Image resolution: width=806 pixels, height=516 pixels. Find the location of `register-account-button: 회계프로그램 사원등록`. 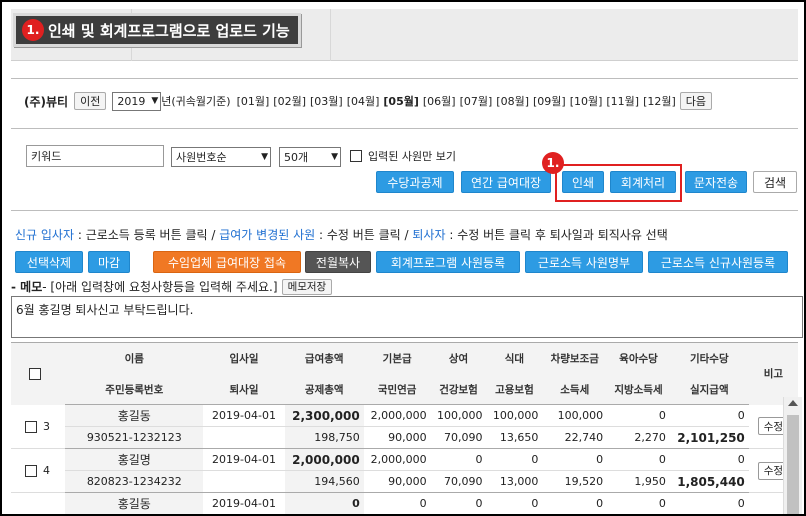

register-account-button: 회계프로그램 사원등록 is located at coordinates (448, 262).